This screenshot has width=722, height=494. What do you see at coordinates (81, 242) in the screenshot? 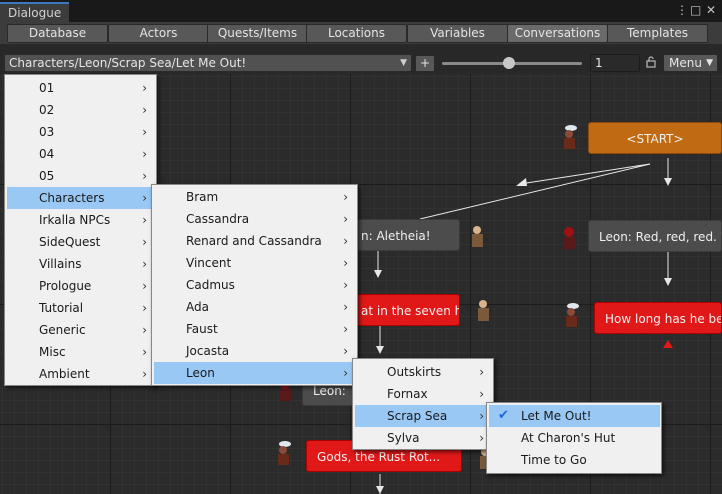
I see `menu-item-sidequest: SideQuest ›` at bounding box center [81, 242].